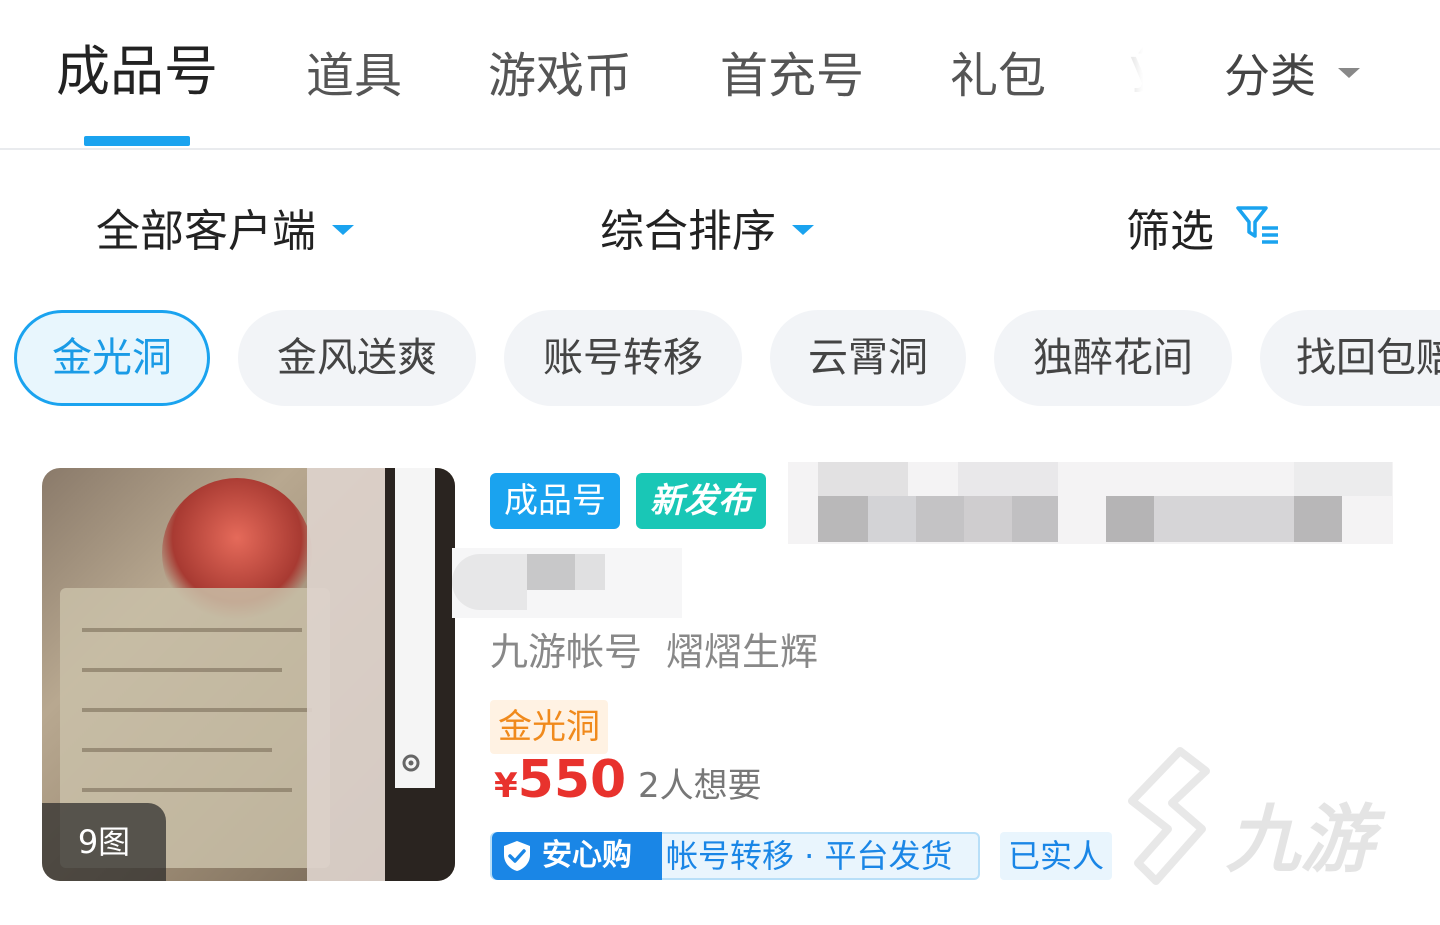 The width and height of the screenshot is (1440, 925). Describe the element at coordinates (868, 358) in the screenshot. I see `chip-yunxiaodong: 云霄洞` at that location.